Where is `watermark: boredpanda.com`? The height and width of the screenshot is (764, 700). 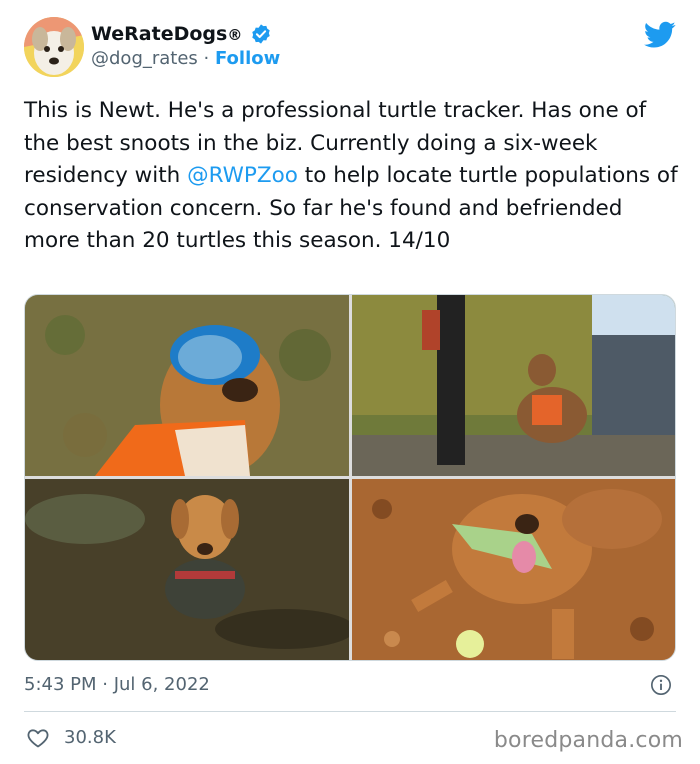
watermark: boredpanda.com is located at coordinates (588, 740).